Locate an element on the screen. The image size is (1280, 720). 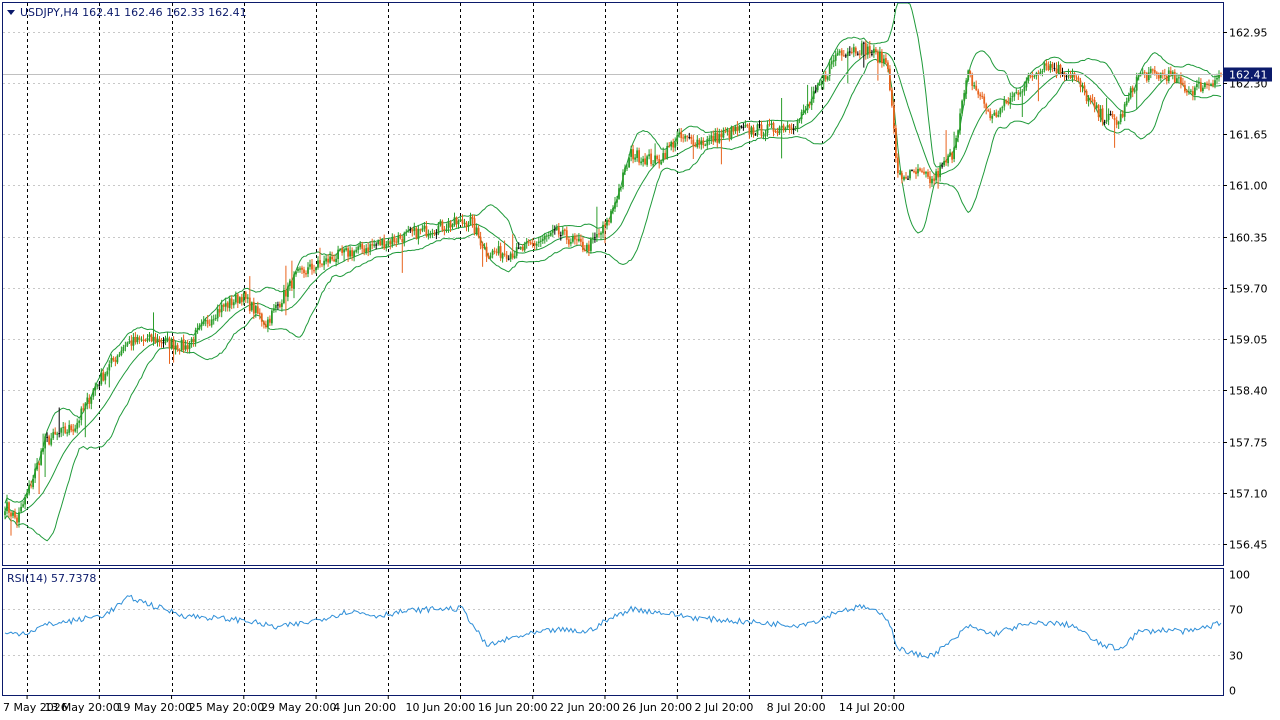
y-tick-label: 156.45 is located at coordinates (1248, 545).